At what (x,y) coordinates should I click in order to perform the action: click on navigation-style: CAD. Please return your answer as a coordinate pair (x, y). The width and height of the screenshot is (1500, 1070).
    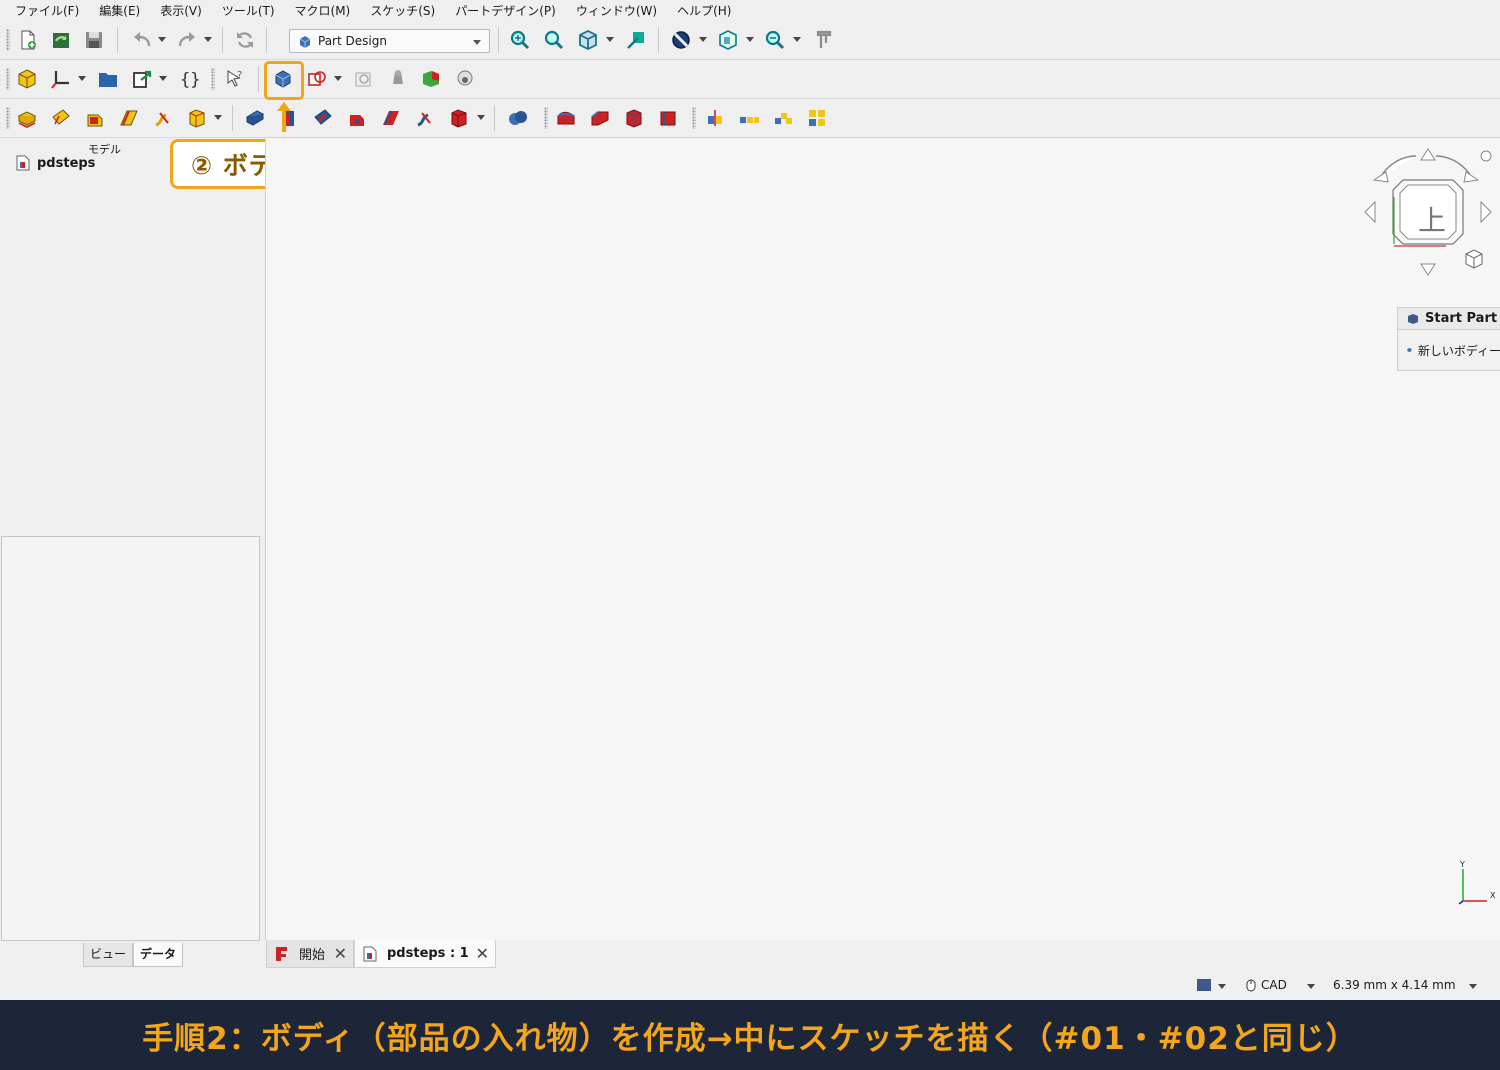
    Looking at the image, I should click on (1266, 985).